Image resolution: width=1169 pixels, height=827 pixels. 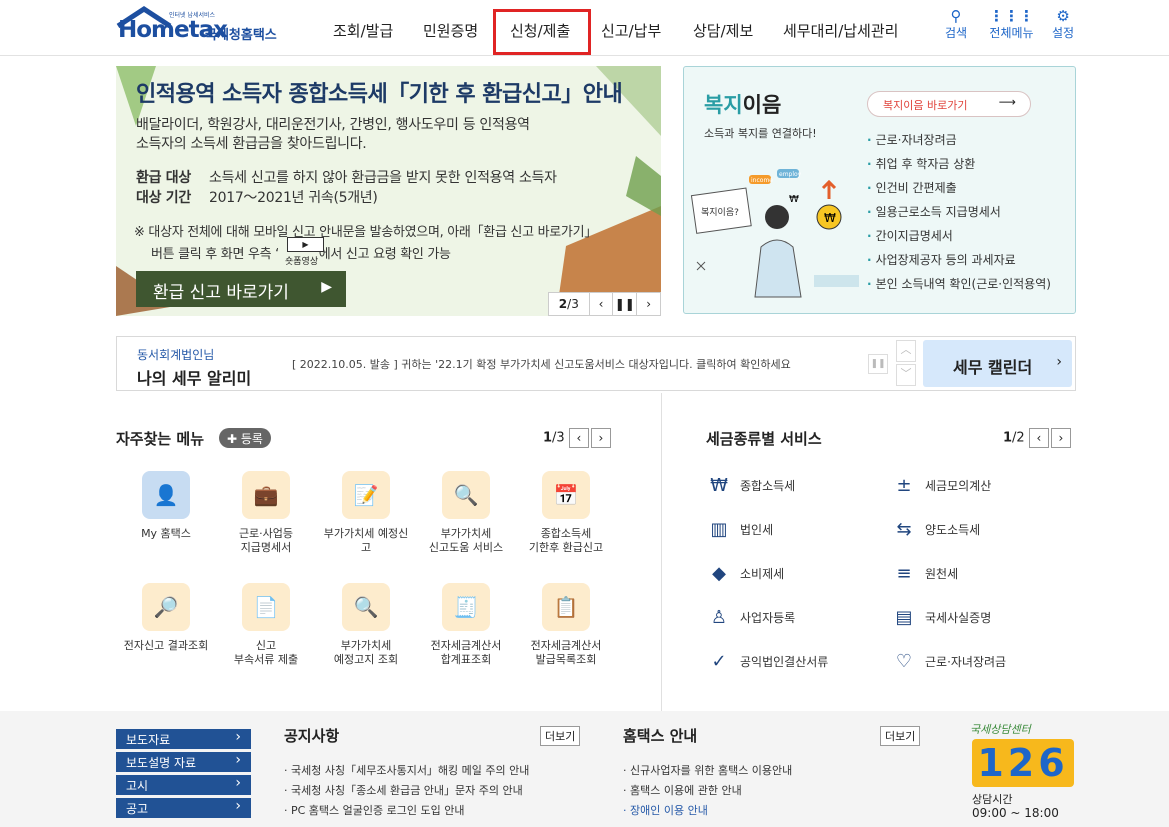 What do you see at coordinates (241, 289) in the screenshot?
I see `refund-report-button: 환급 신고 바로가기 ▶` at bounding box center [241, 289].